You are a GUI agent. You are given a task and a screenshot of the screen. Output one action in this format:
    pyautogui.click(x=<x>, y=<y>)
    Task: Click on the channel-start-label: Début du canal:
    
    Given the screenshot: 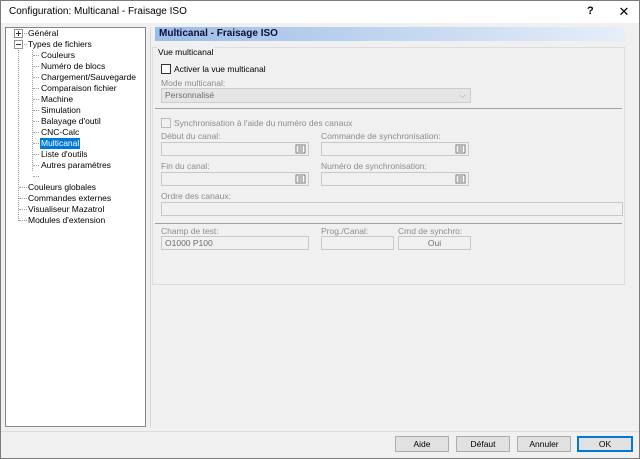 What is the action you would take?
    pyautogui.click(x=191, y=136)
    